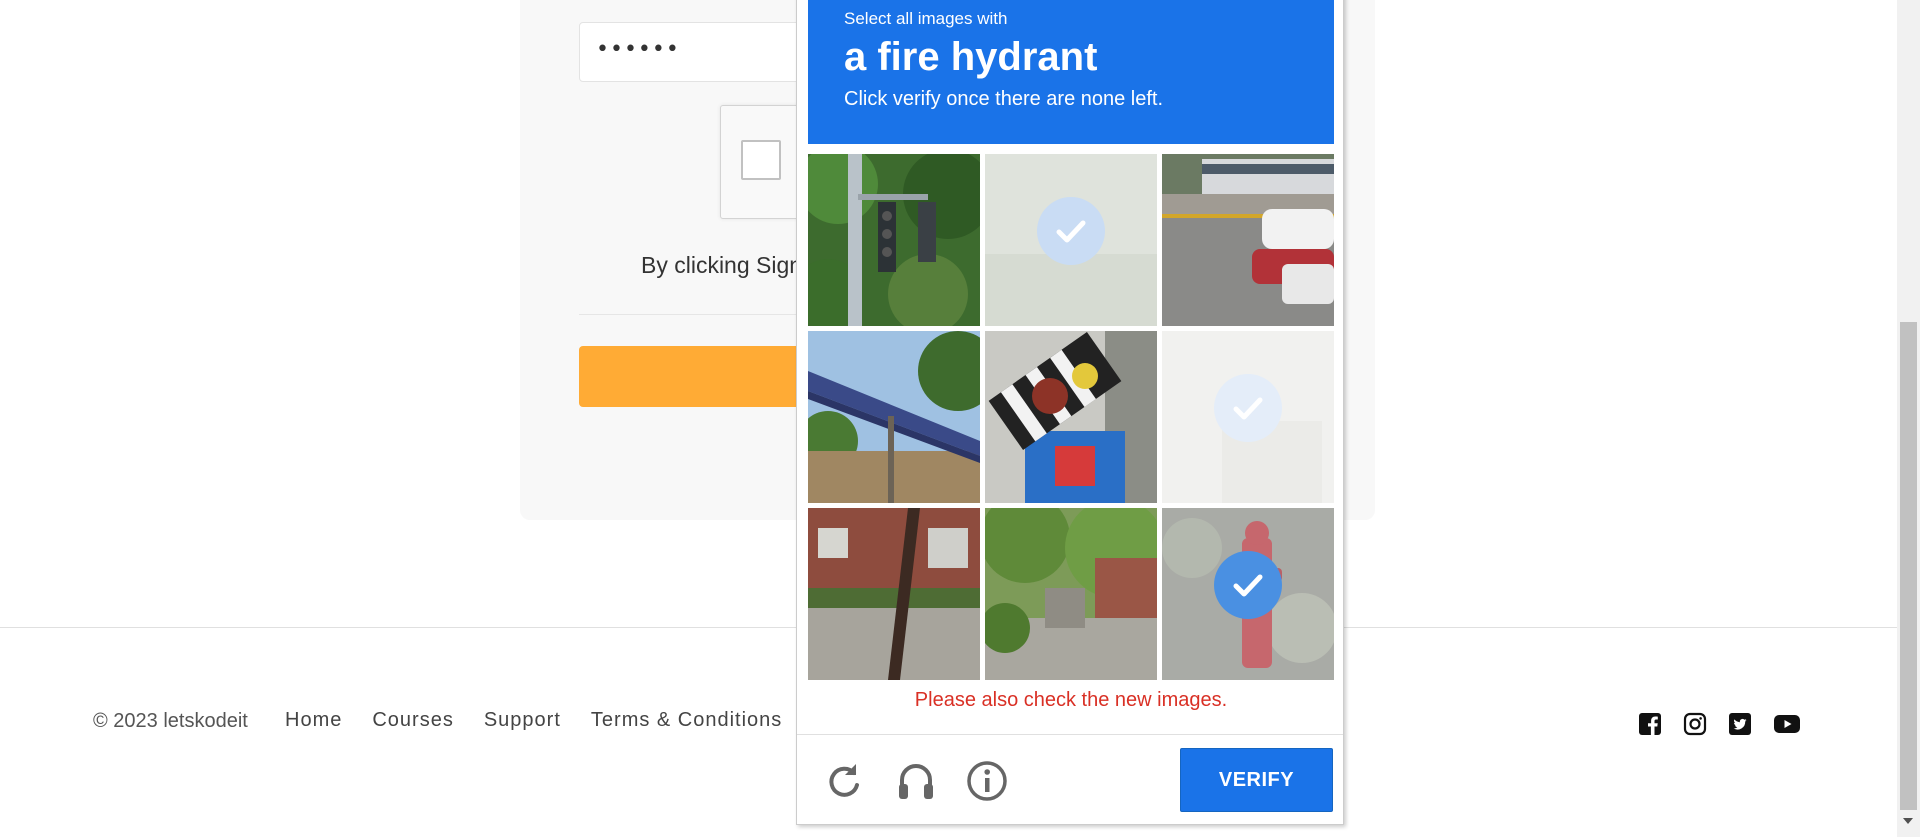 The image size is (1920, 837). What do you see at coordinates (170, 721) in the screenshot?
I see `footer-copyright: © 2023 letskodeit` at bounding box center [170, 721].